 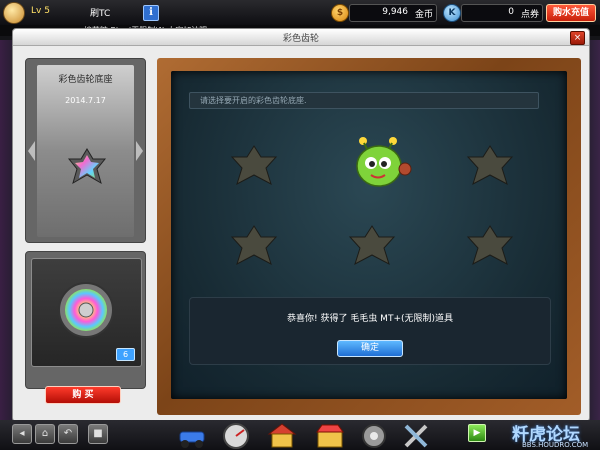 I want to click on next-arrow-icon, so click(x=139, y=151).